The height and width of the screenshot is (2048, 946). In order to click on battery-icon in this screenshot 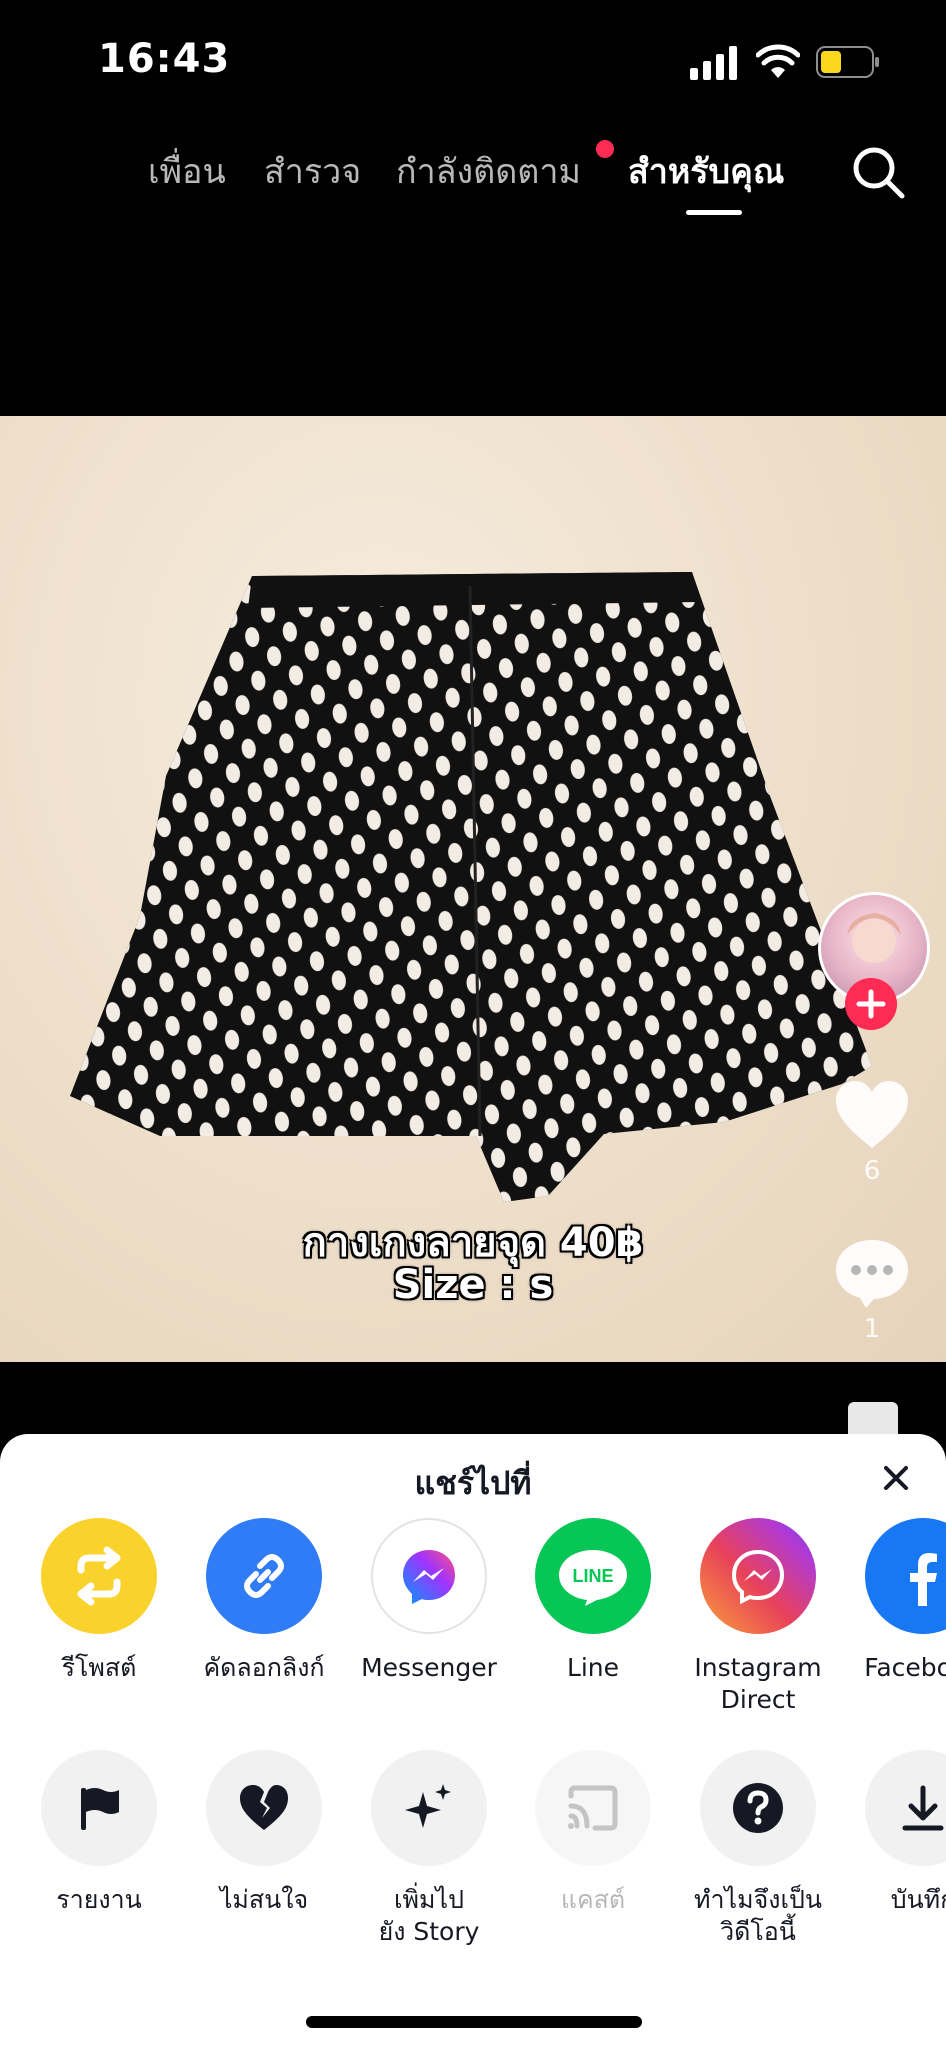, I will do `click(847, 62)`.